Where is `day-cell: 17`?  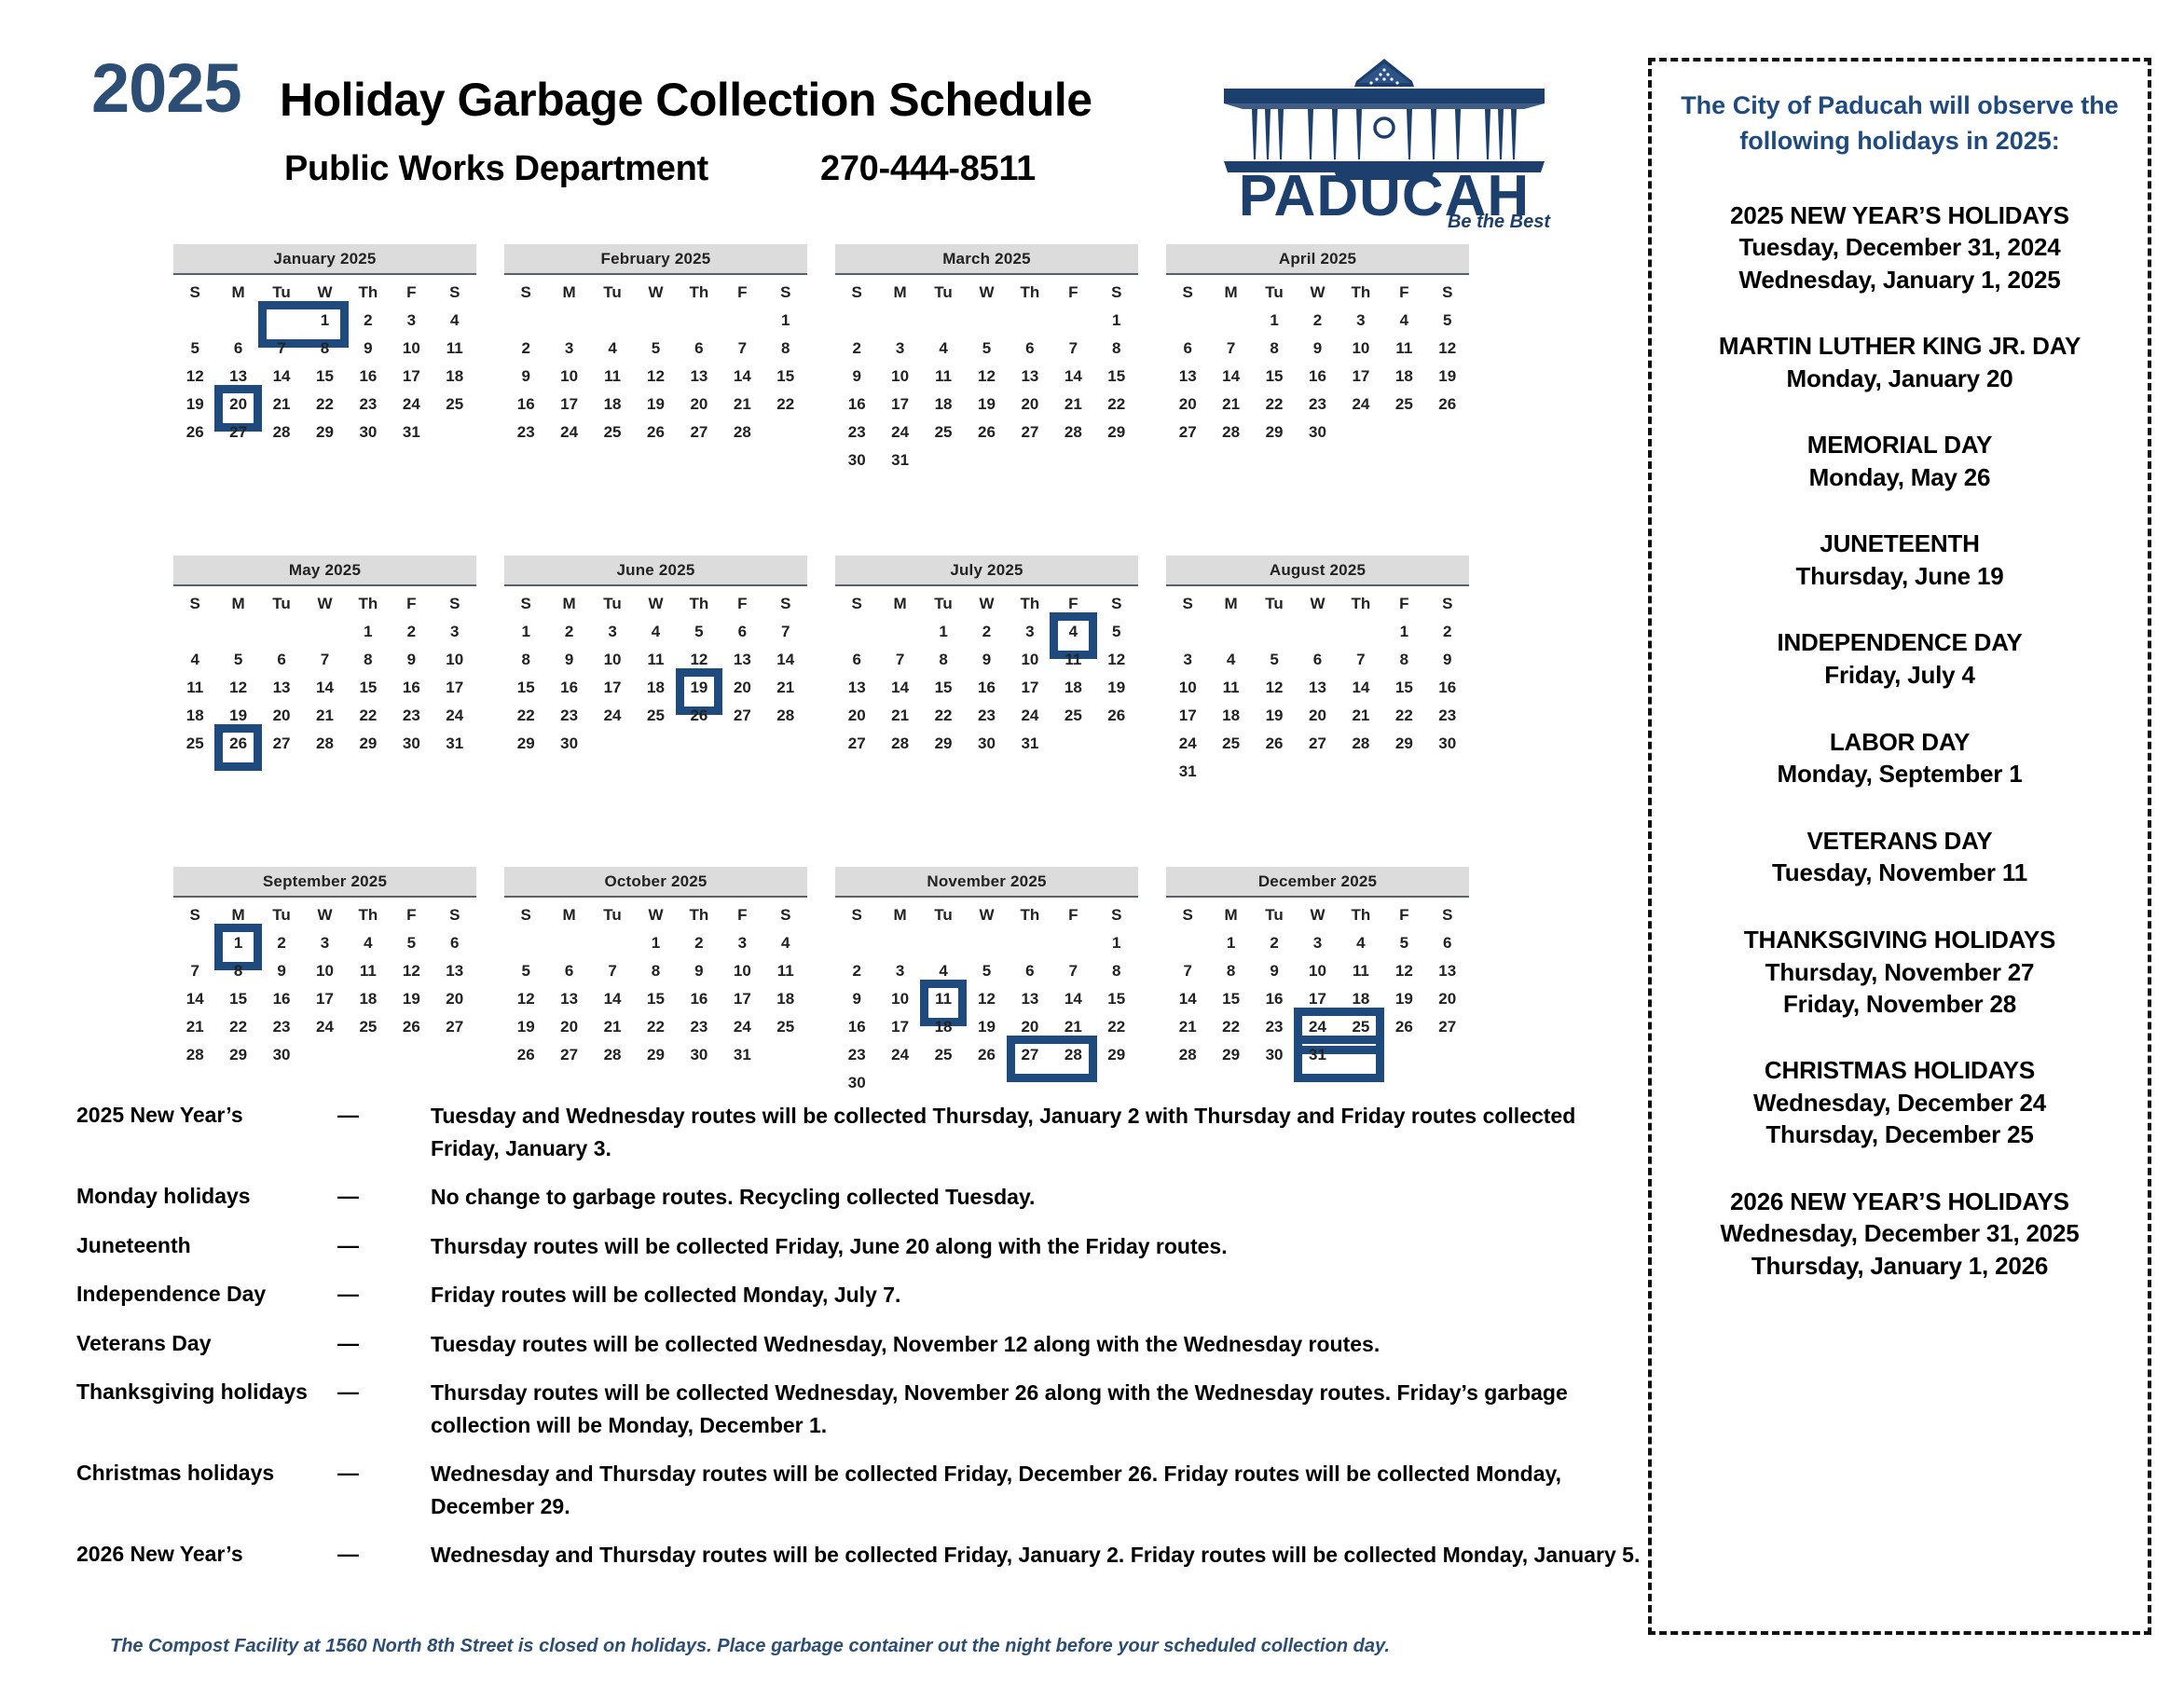 day-cell: 17 is located at coordinates (1360, 377).